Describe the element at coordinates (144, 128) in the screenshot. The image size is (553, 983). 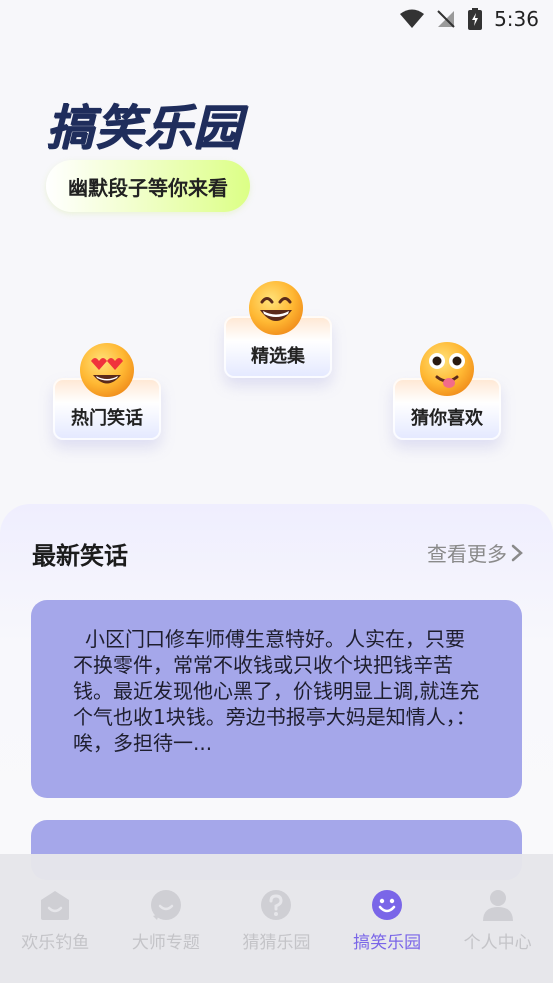
I see `page-title: 搞笑乐园` at that location.